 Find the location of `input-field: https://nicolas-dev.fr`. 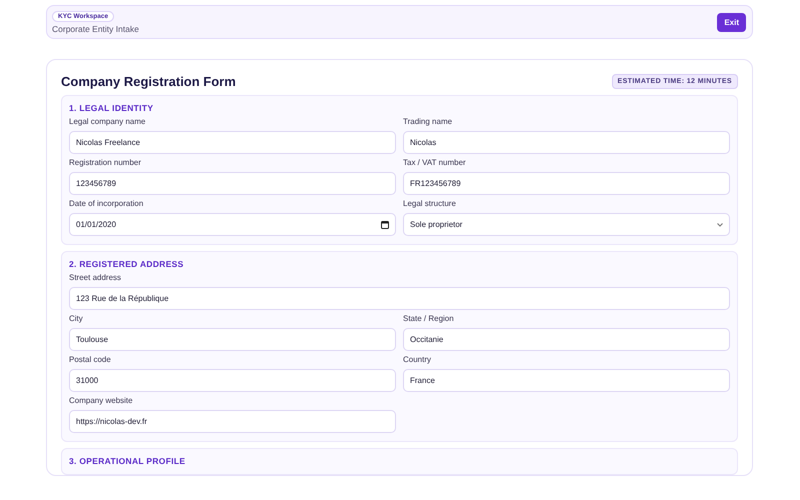

input-field: https://nicolas-dev.fr is located at coordinates (232, 421).